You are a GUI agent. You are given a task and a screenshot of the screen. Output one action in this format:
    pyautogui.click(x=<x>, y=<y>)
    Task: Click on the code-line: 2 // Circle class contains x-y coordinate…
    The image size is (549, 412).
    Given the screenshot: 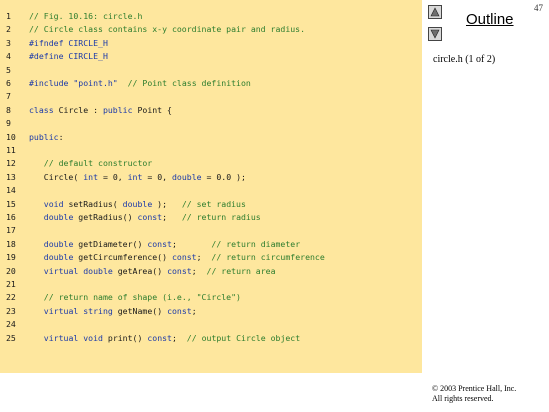 What is the action you would take?
    pyautogui.click(x=211, y=29)
    